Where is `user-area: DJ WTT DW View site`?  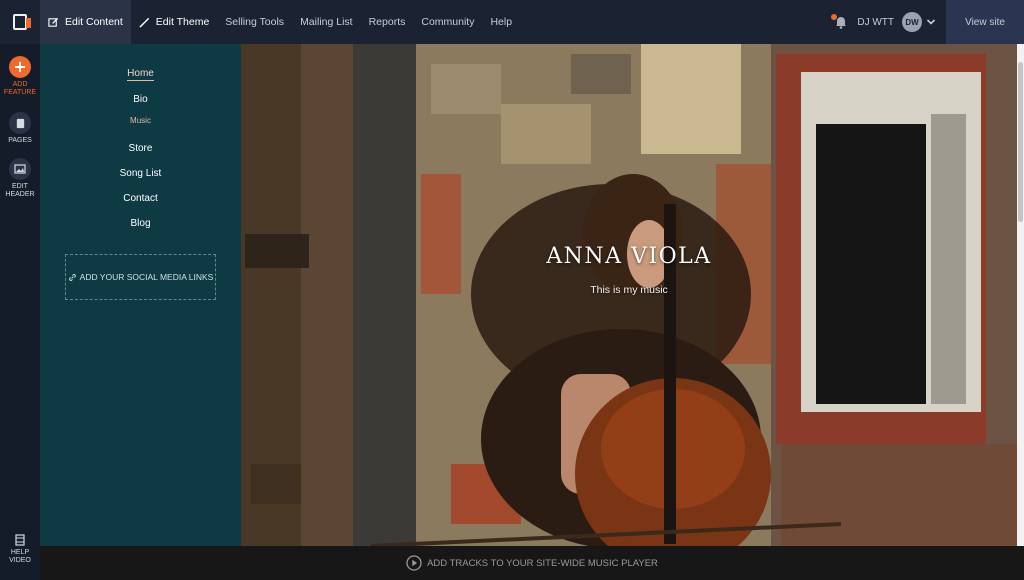
user-area: DJ WTT DW View site is located at coordinates (927, 22).